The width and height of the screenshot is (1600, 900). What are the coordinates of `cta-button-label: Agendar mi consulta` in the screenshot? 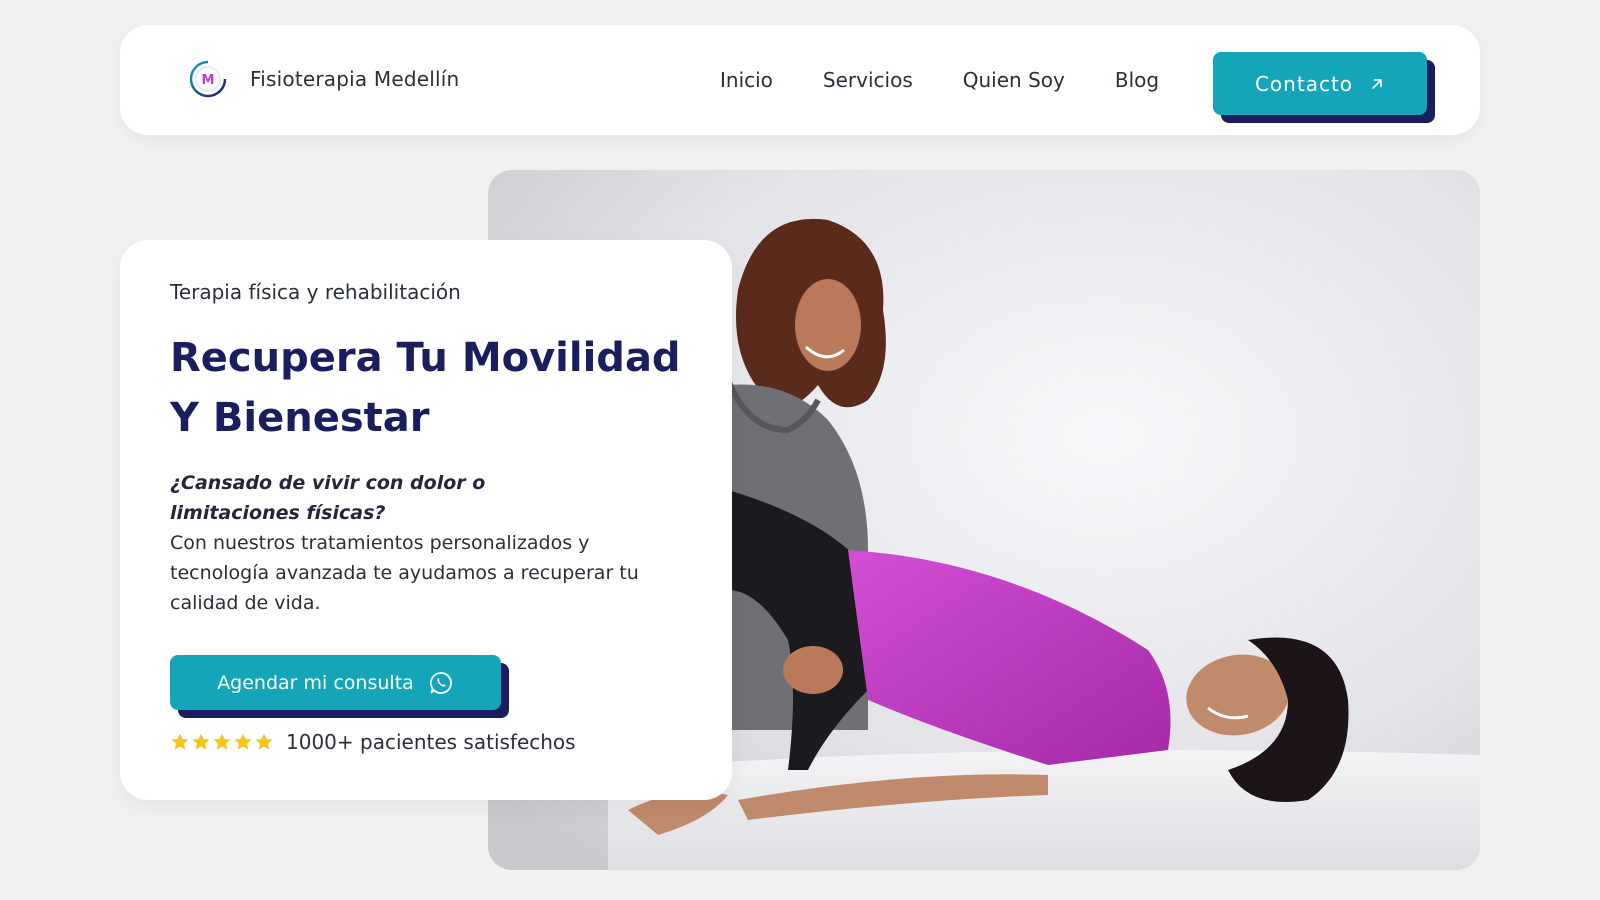 It's located at (315, 682).